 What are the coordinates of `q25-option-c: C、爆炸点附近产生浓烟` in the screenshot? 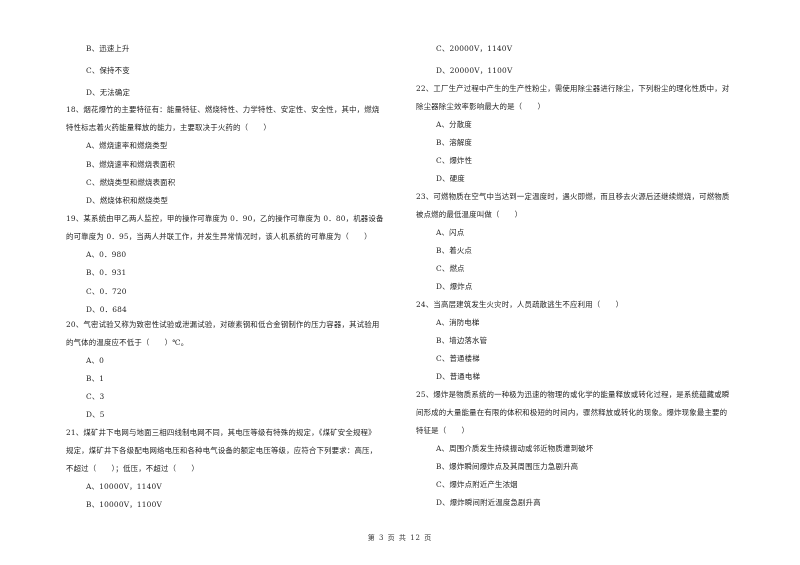 It's located at (477, 484).